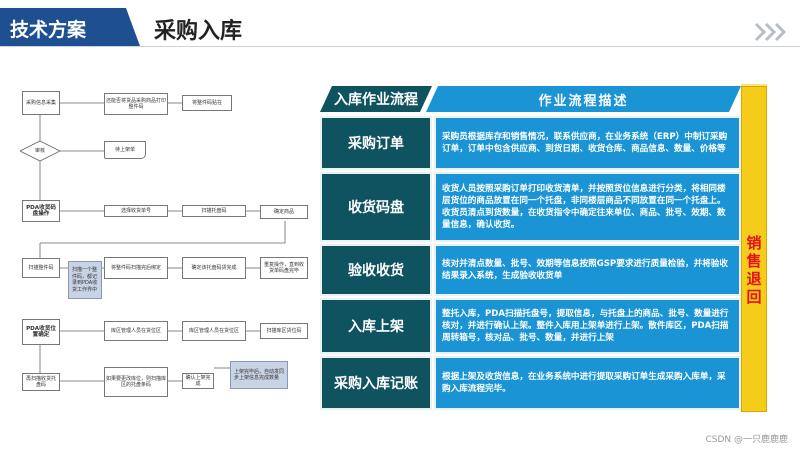 This screenshot has height=450, width=800. Describe the element at coordinates (41, 103) in the screenshot. I see `flow-node: 采购信息采集` at that location.